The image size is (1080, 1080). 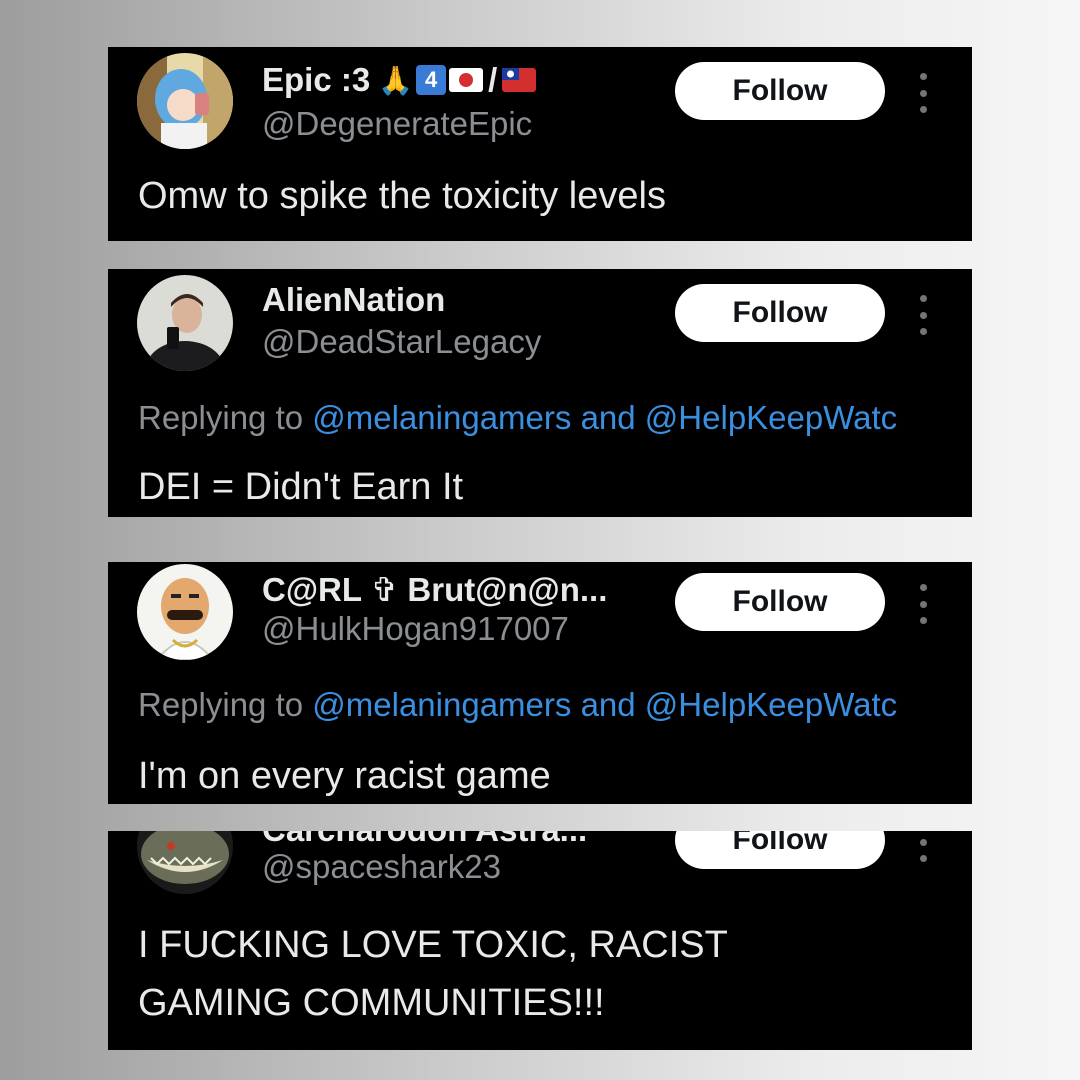 I want to click on keycap-4-emoji: 4, so click(x=431, y=80).